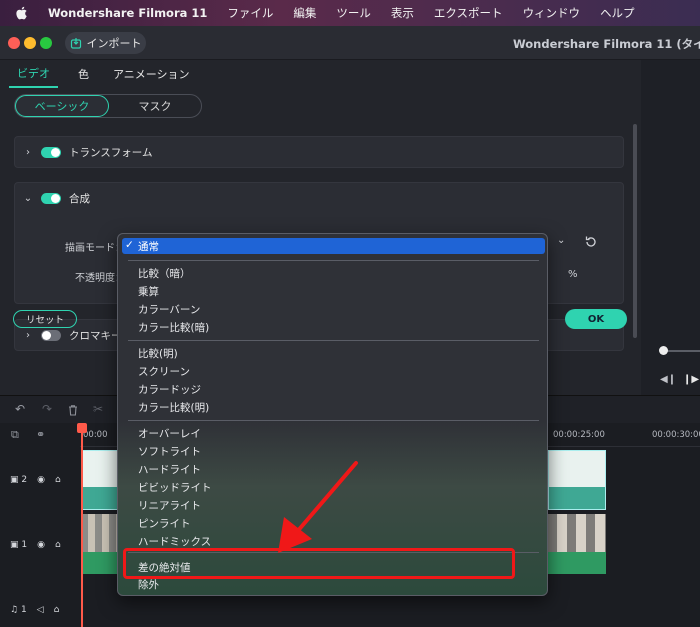  What do you see at coordinates (14, 43) in the screenshot?
I see `close-window-button` at bounding box center [14, 43].